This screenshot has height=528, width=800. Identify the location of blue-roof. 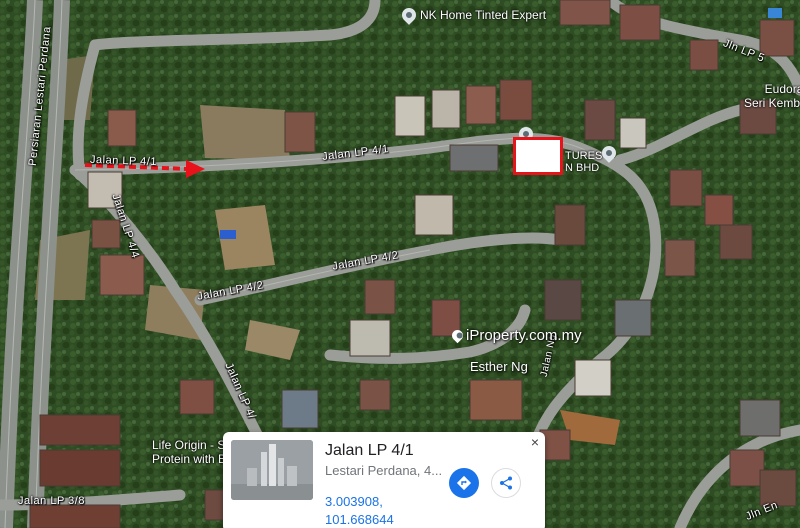
(228, 234).